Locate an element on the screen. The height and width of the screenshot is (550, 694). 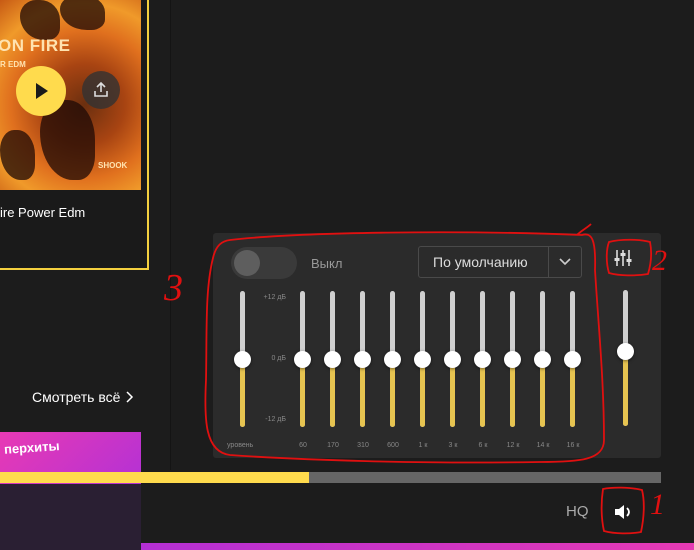
preset-dropdown-button is located at coordinates (564, 262).